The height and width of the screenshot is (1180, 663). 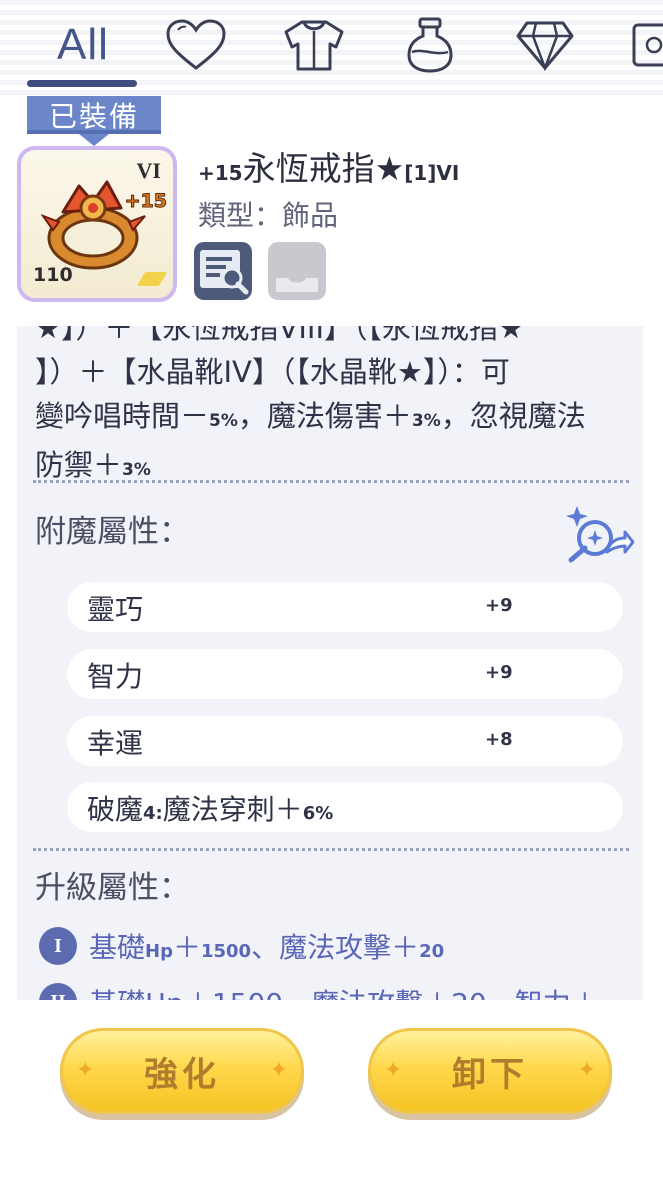 What do you see at coordinates (112, 888) in the screenshot?
I see `upgrade-section-title: 升級屬性：` at bounding box center [112, 888].